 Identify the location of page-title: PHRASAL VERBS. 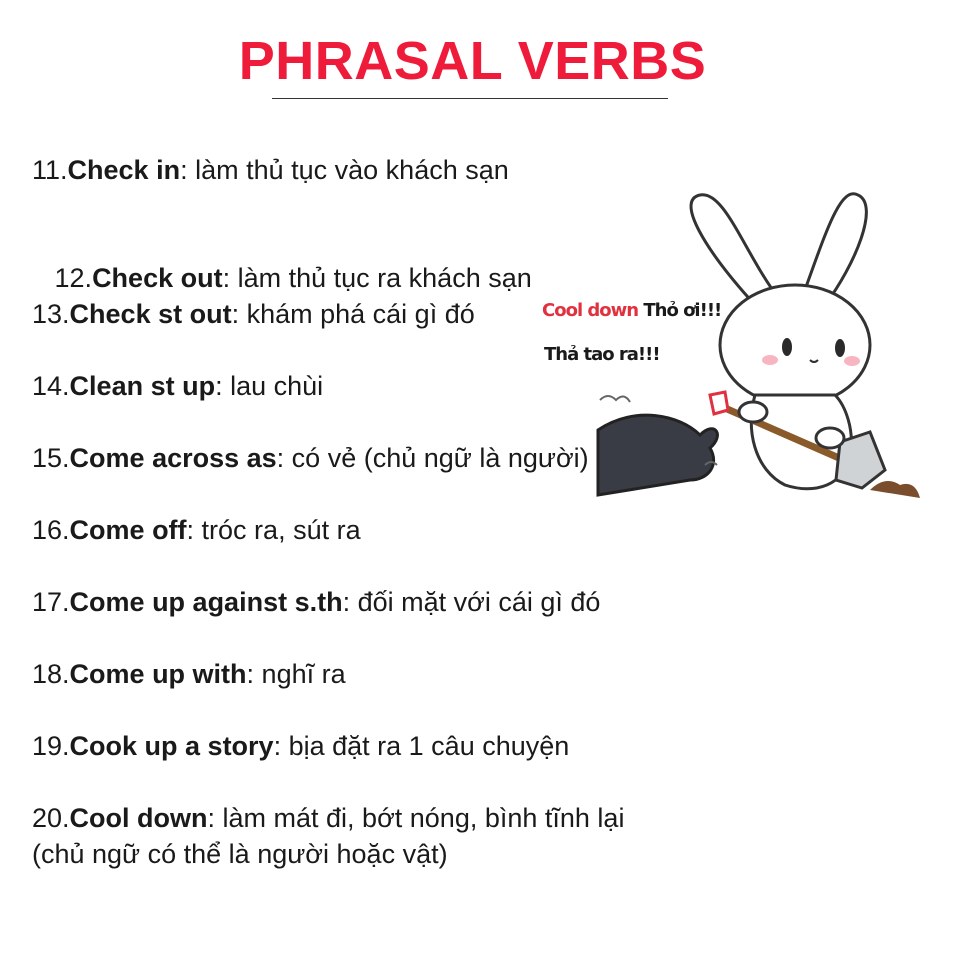
(472, 61).